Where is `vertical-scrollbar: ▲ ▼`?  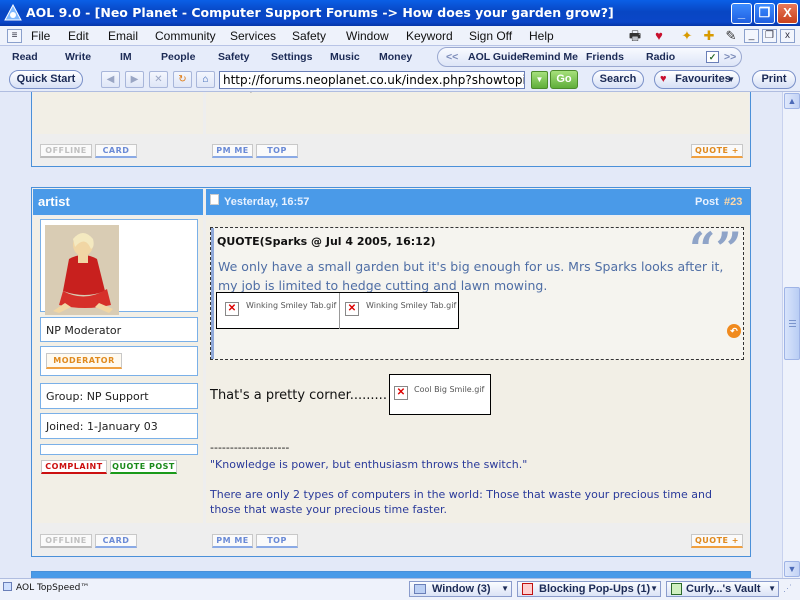
vertical-scrollbar: ▲ ▼ is located at coordinates (791, 335).